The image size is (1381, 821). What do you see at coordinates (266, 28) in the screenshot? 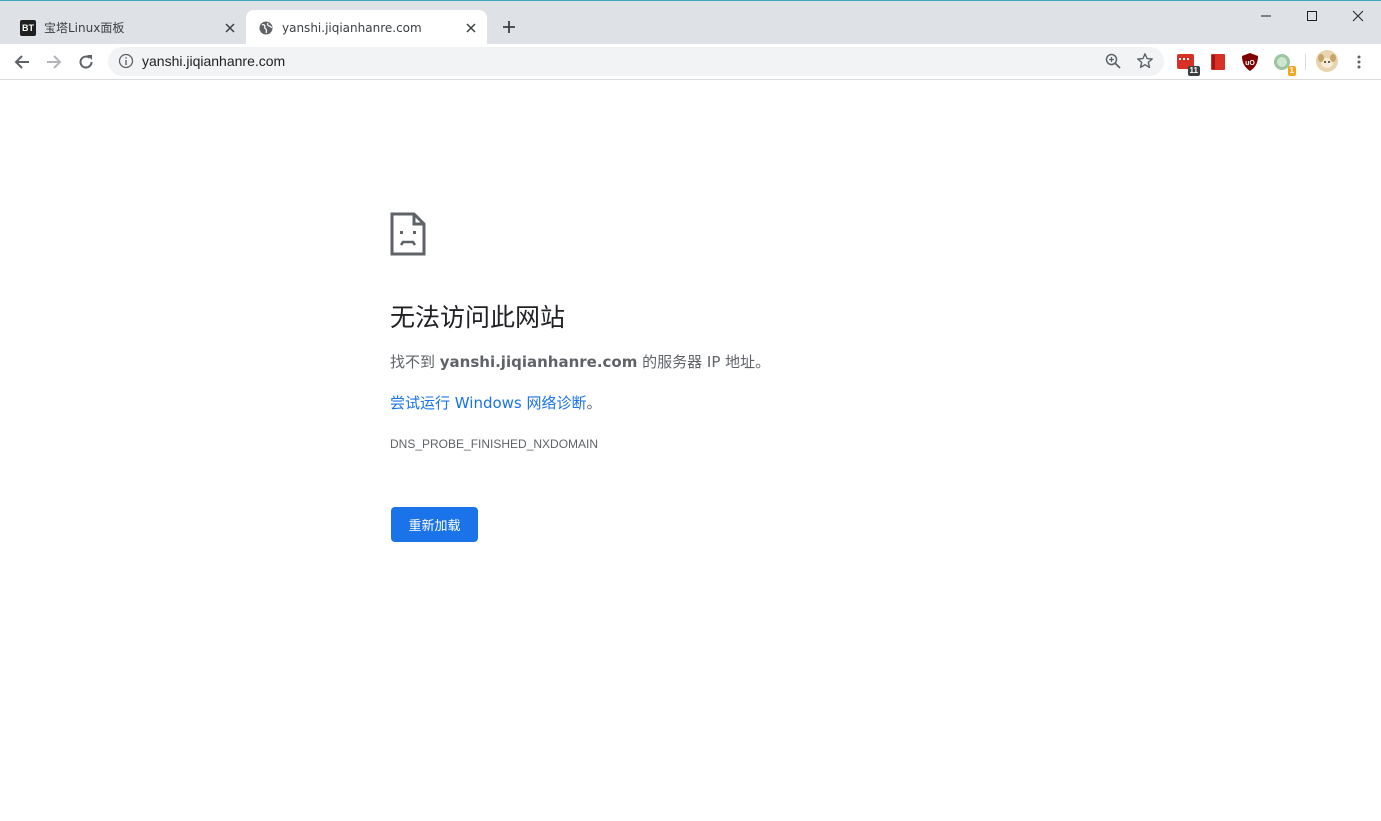
I see `globe-icon` at bounding box center [266, 28].